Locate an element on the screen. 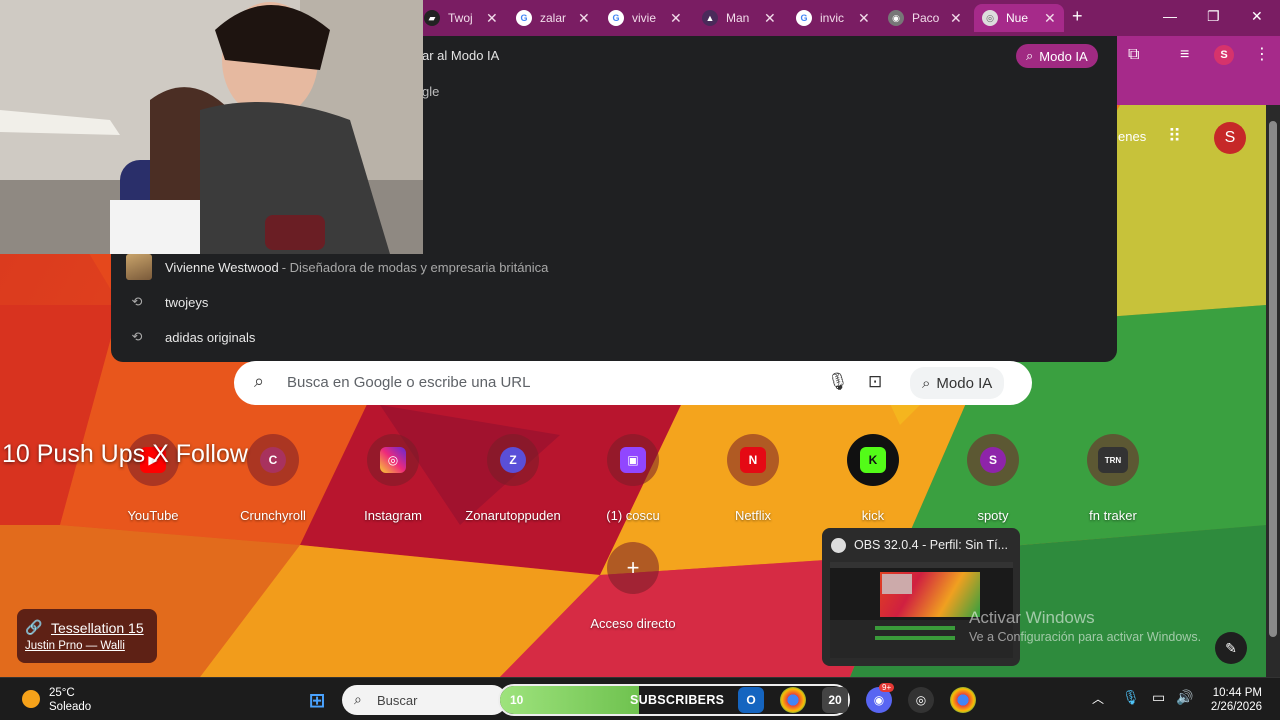 The height and width of the screenshot is (720, 1280). history-icon: ⟲ is located at coordinates (137, 336).